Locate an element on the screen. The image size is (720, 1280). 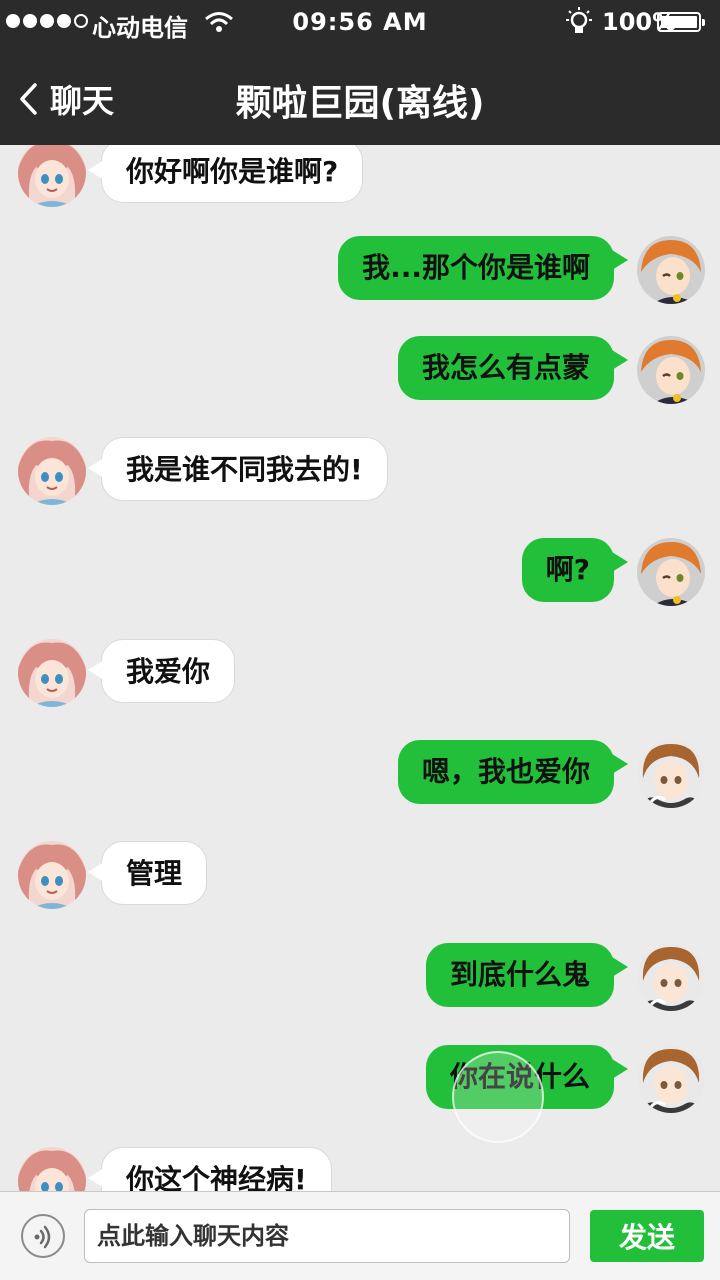
message-row: 我爱你 is located at coordinates (360, 673).